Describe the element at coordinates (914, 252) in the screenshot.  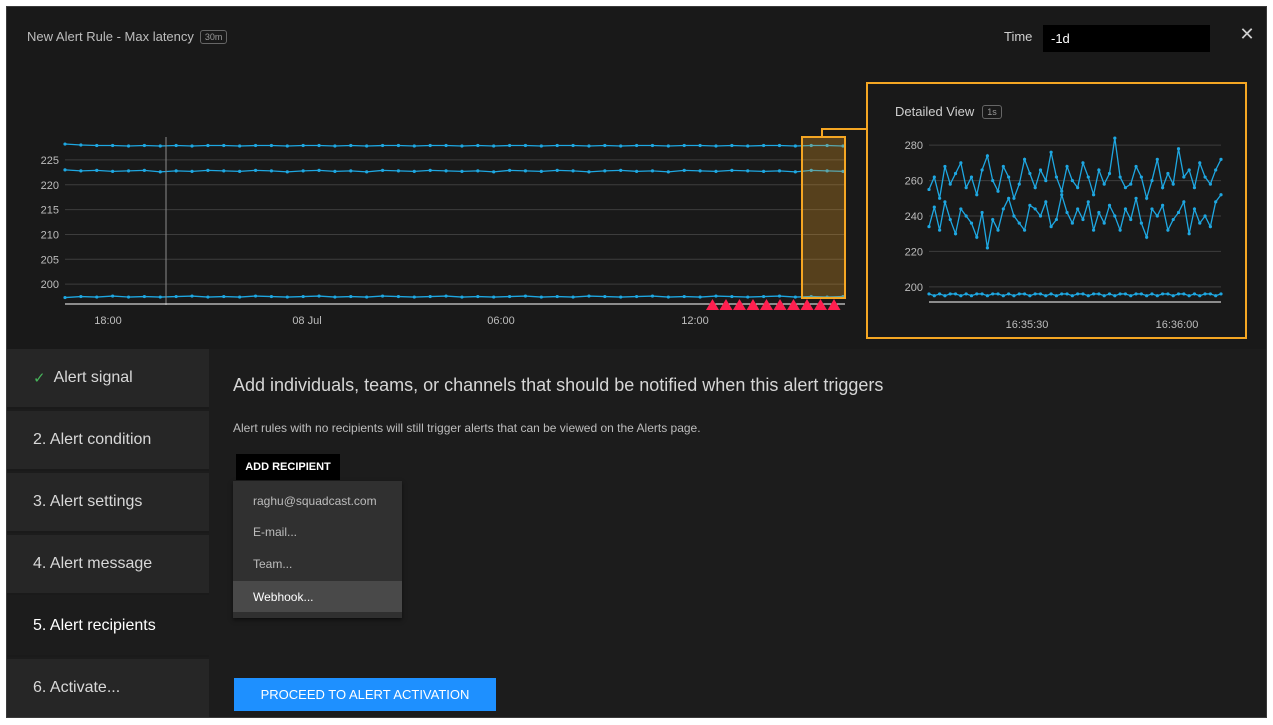
I see `detail-chart-y-tick-label: 220` at that location.